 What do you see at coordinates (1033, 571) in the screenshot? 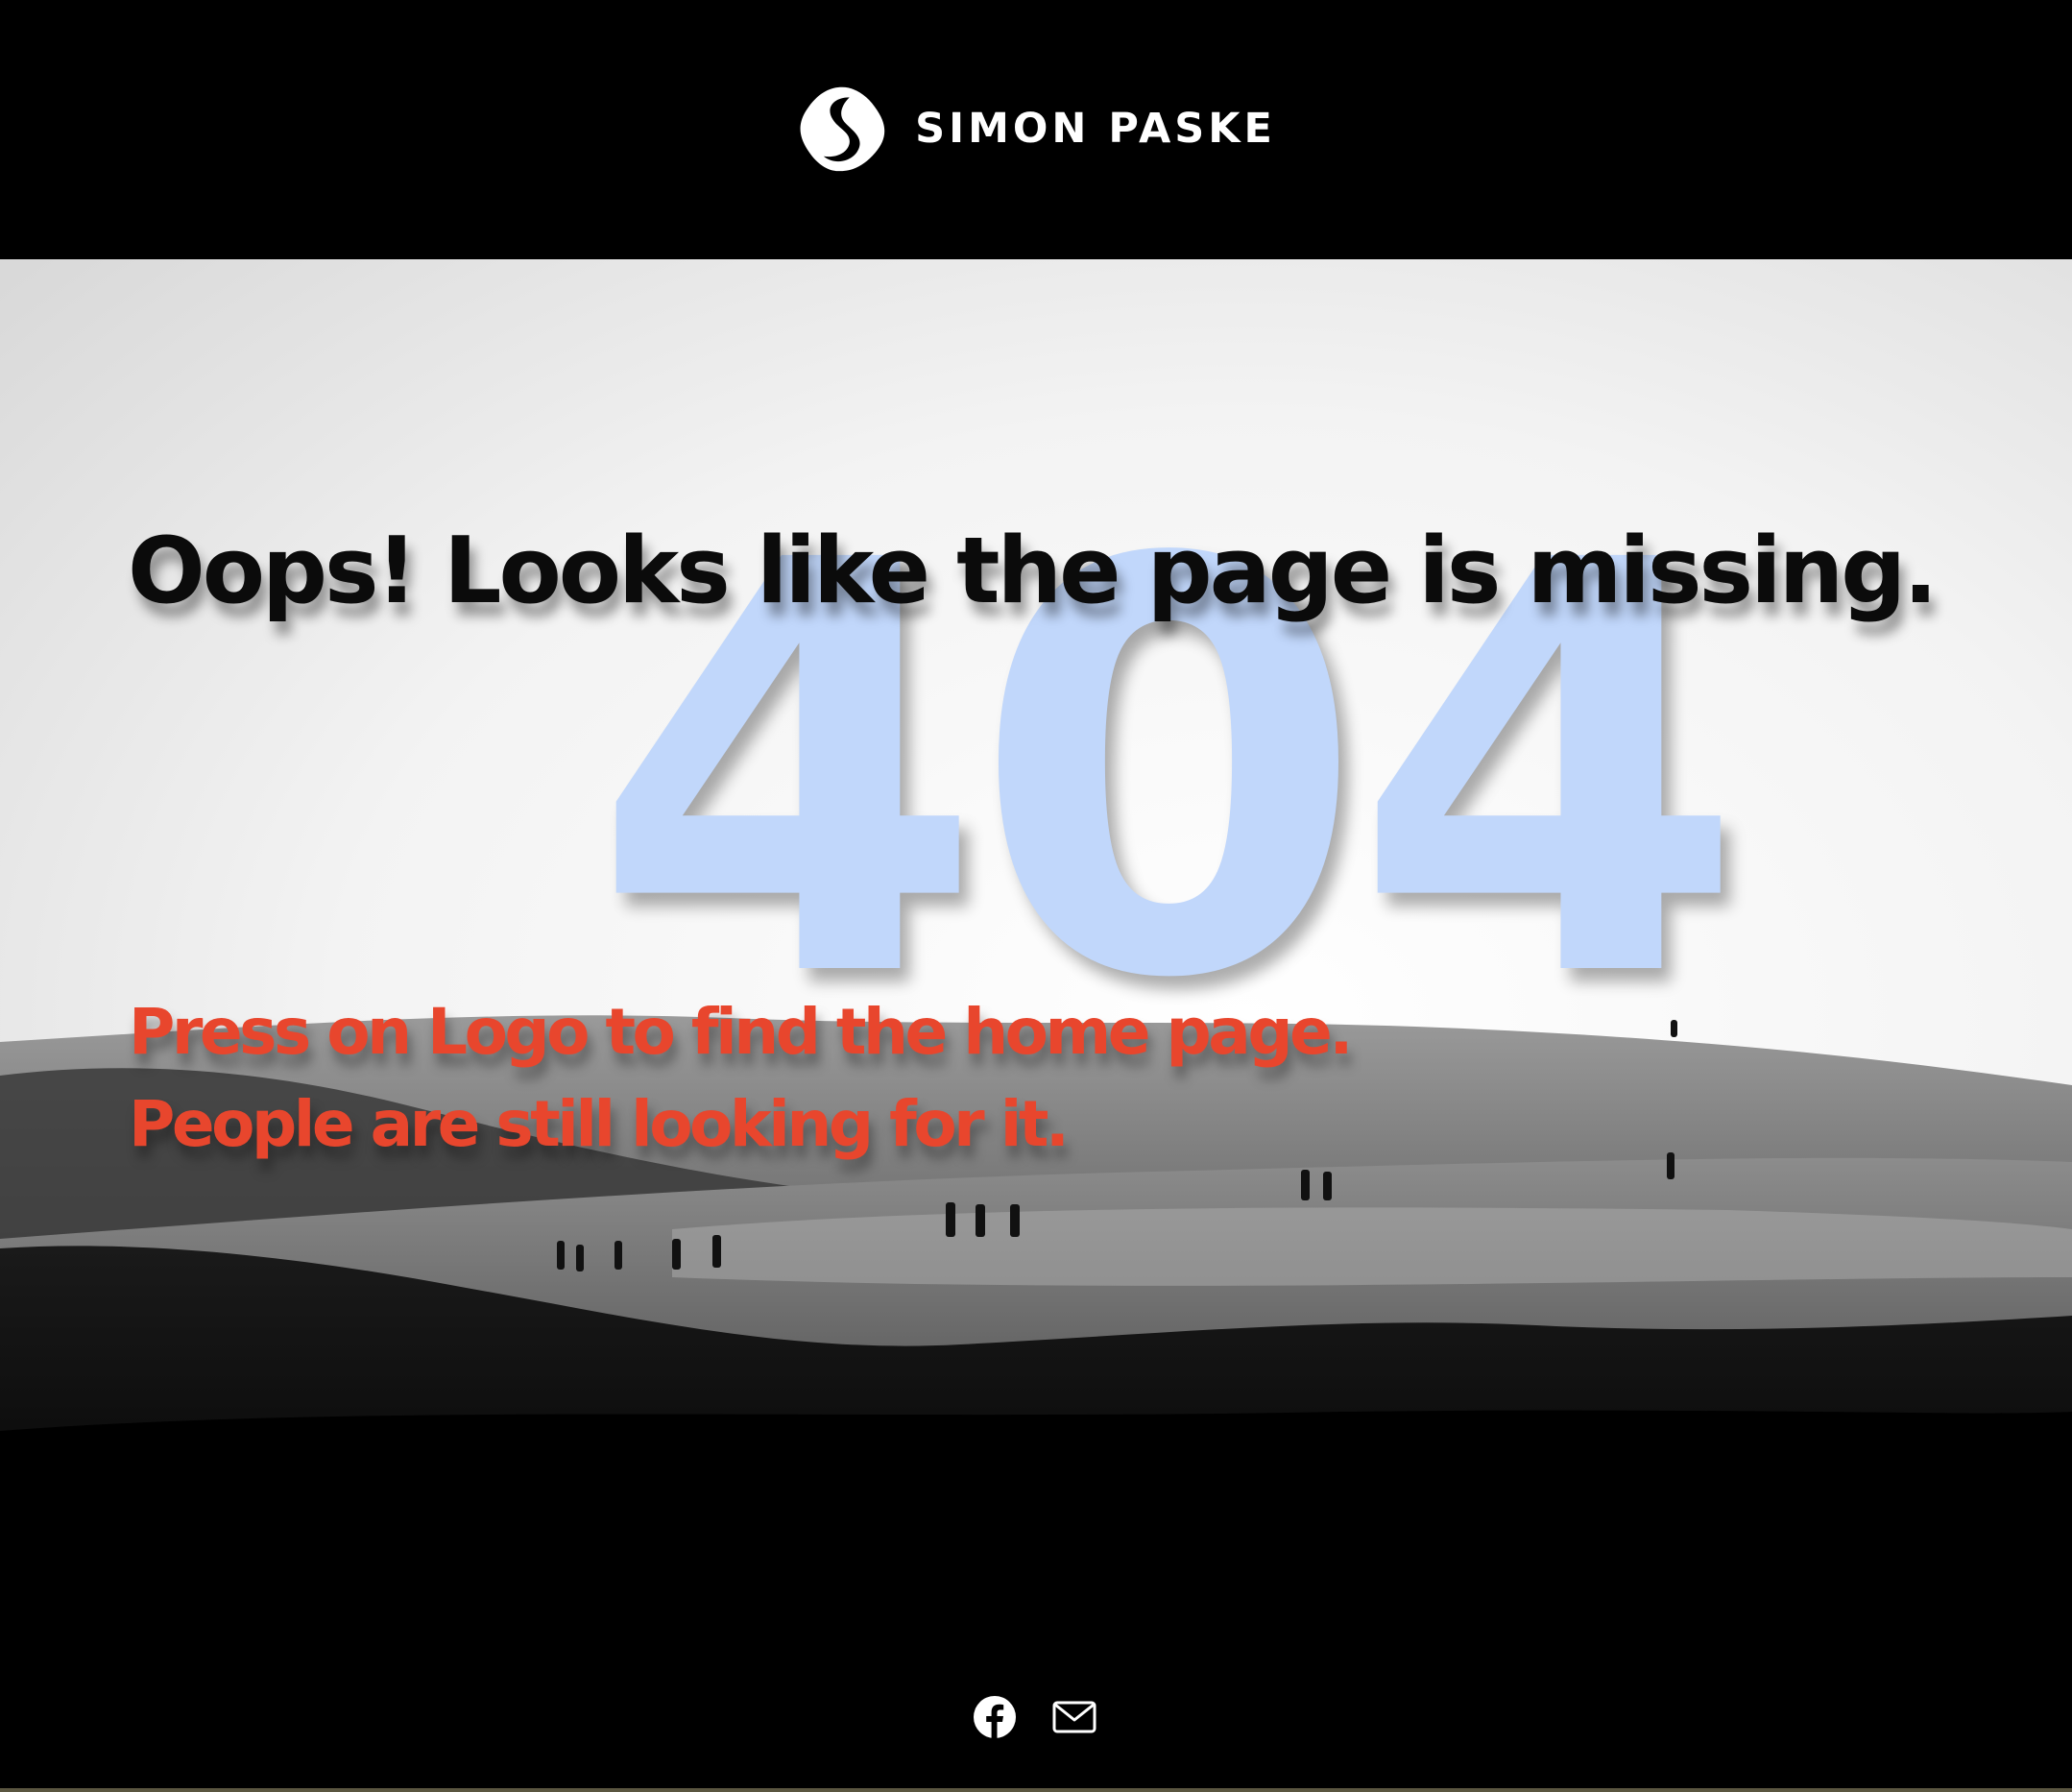
I see `error-headline: Oops! Looks like the page is missing.` at bounding box center [1033, 571].